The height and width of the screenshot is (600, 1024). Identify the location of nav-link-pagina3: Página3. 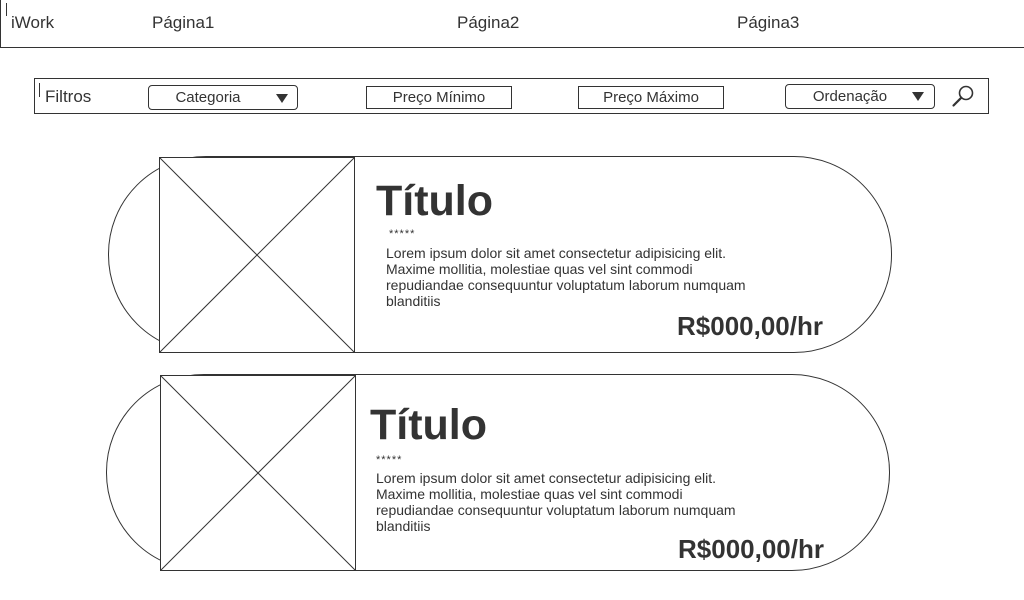
(768, 23).